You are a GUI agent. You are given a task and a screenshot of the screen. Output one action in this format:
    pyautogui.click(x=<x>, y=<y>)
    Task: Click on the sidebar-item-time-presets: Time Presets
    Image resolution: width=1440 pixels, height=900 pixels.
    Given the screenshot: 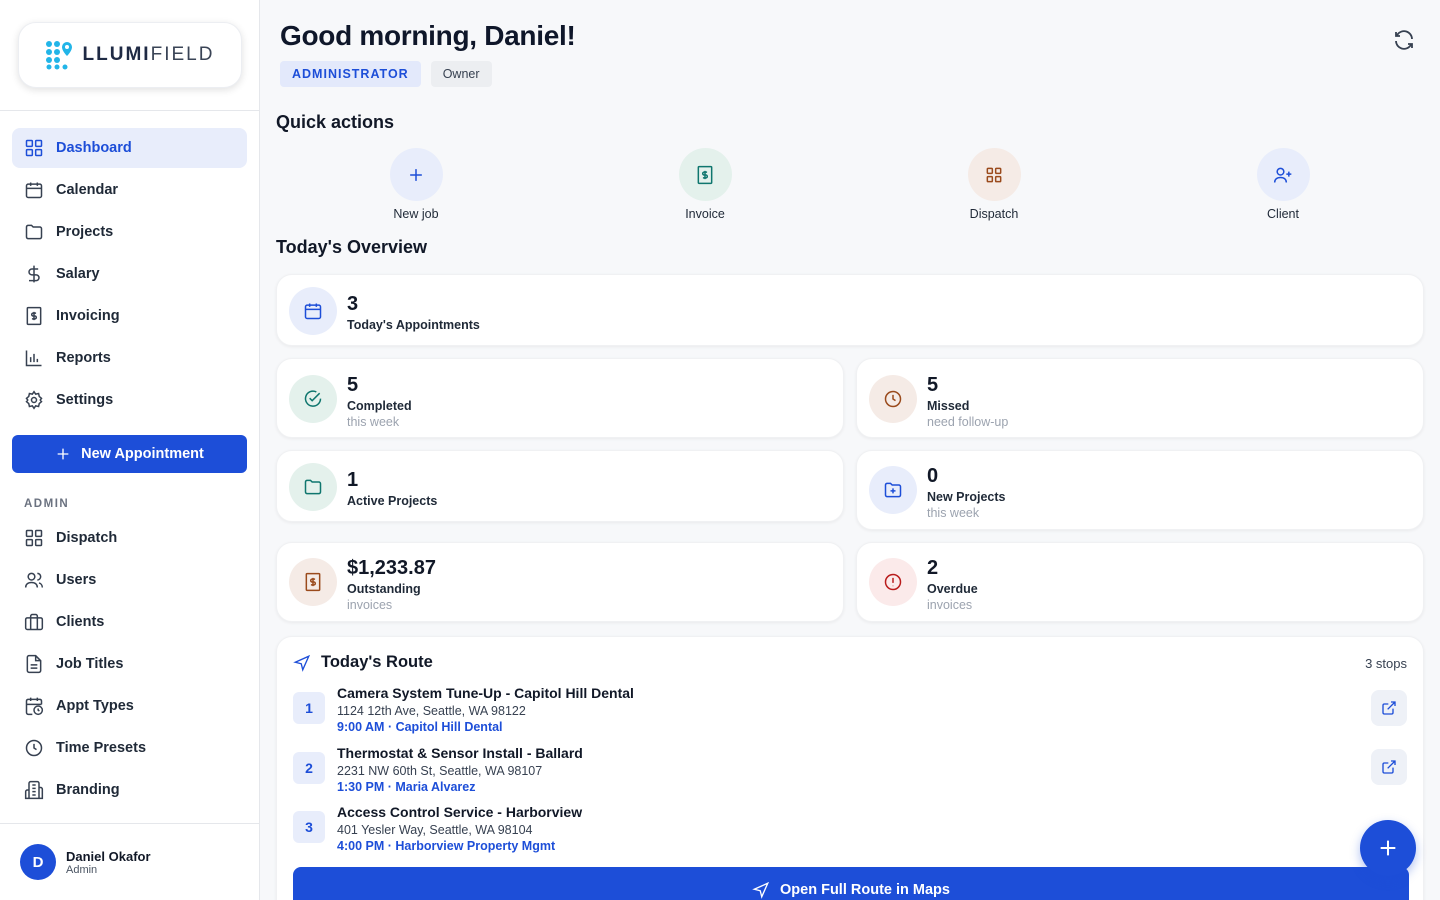 What is the action you would take?
    pyautogui.click(x=129, y=748)
    